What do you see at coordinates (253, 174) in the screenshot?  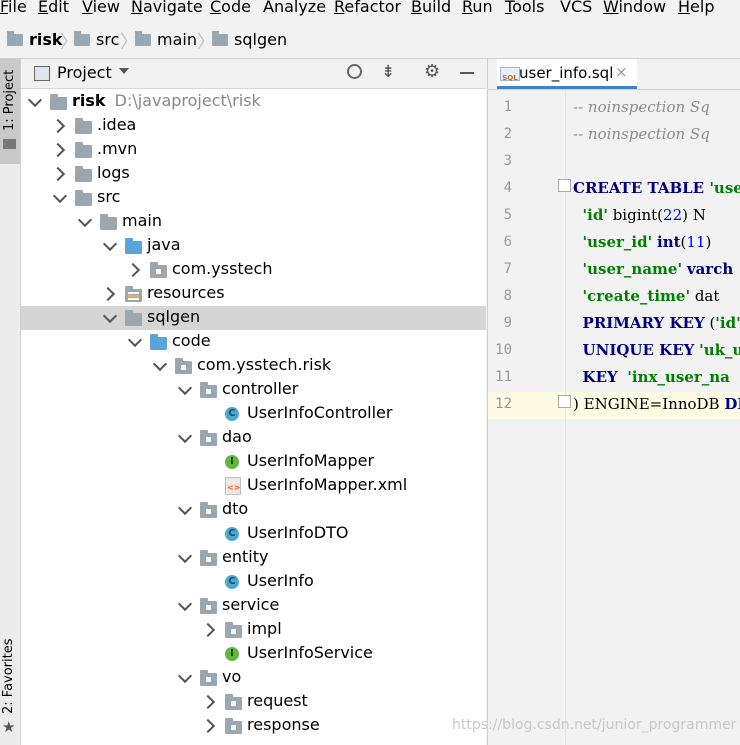 I see `tree-node-logs: logs` at bounding box center [253, 174].